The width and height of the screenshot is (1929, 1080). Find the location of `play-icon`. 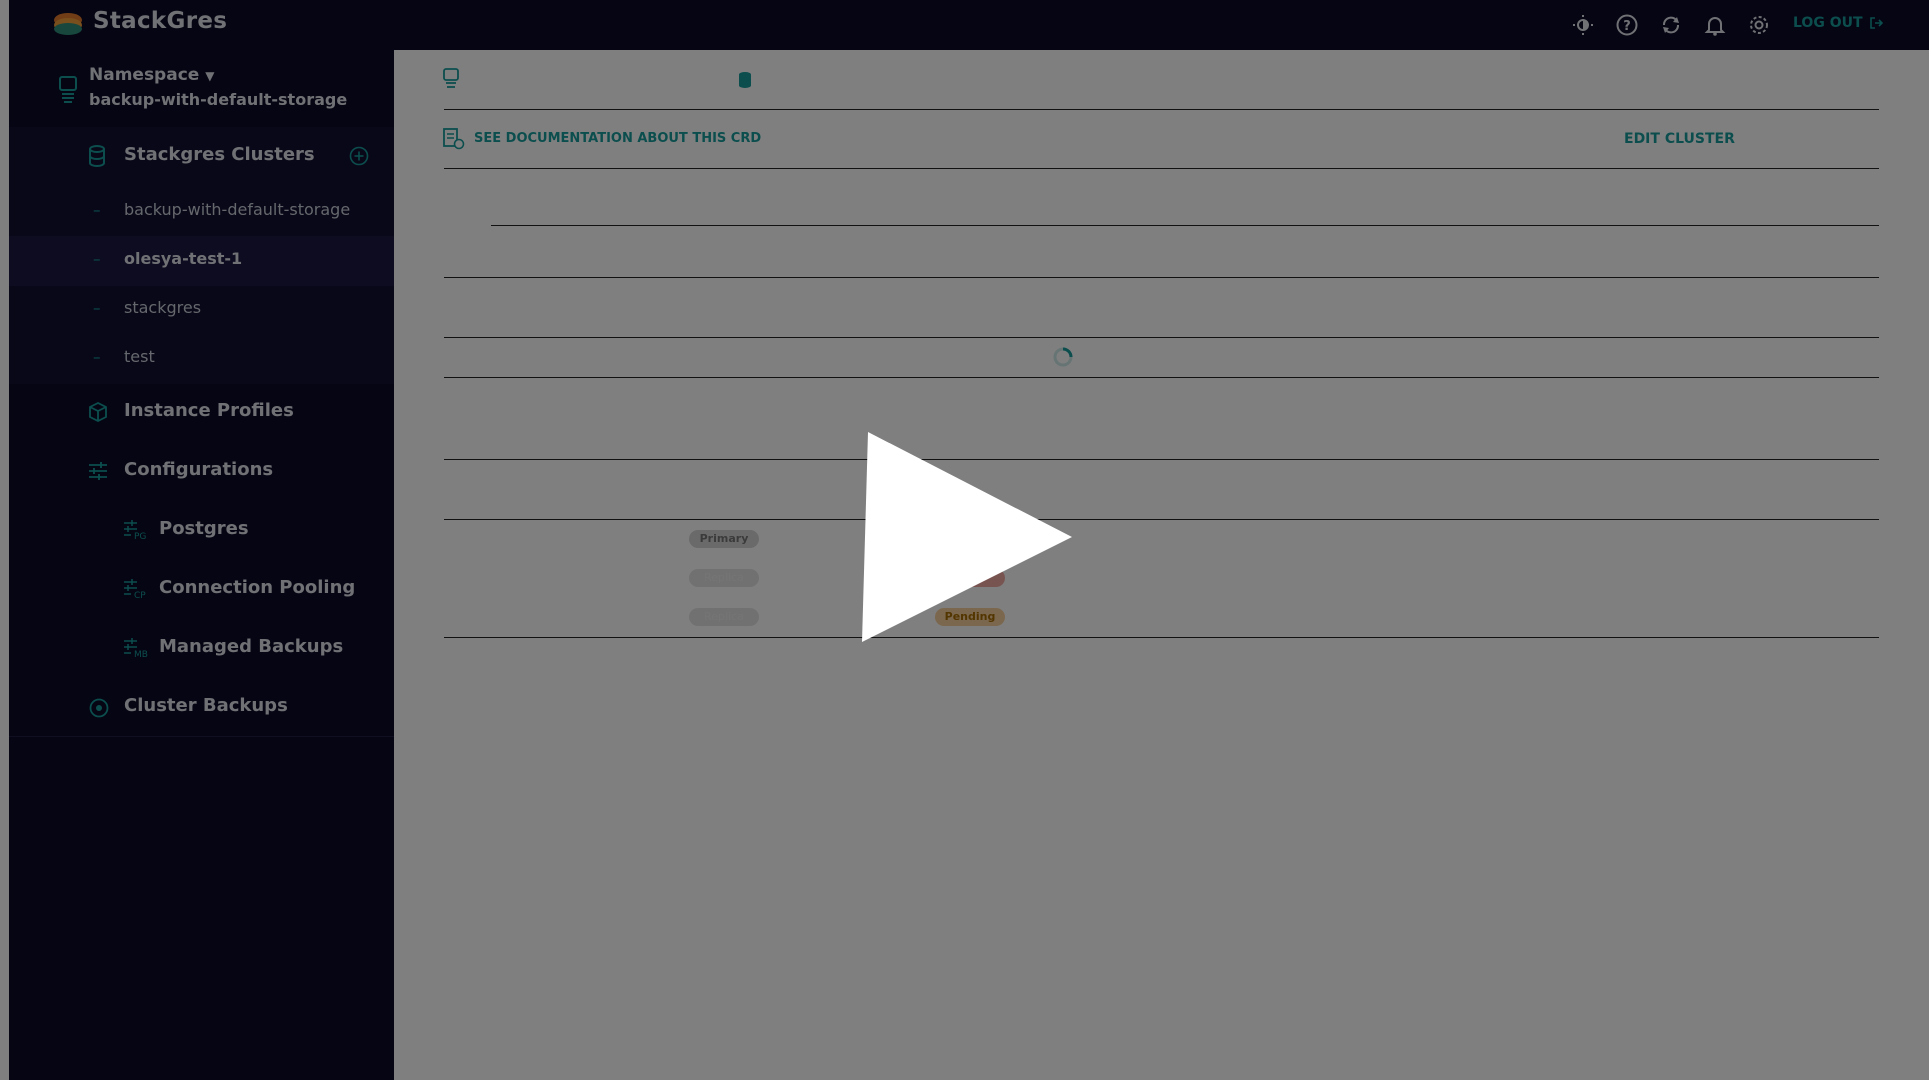

play-icon is located at coordinates (968, 537).